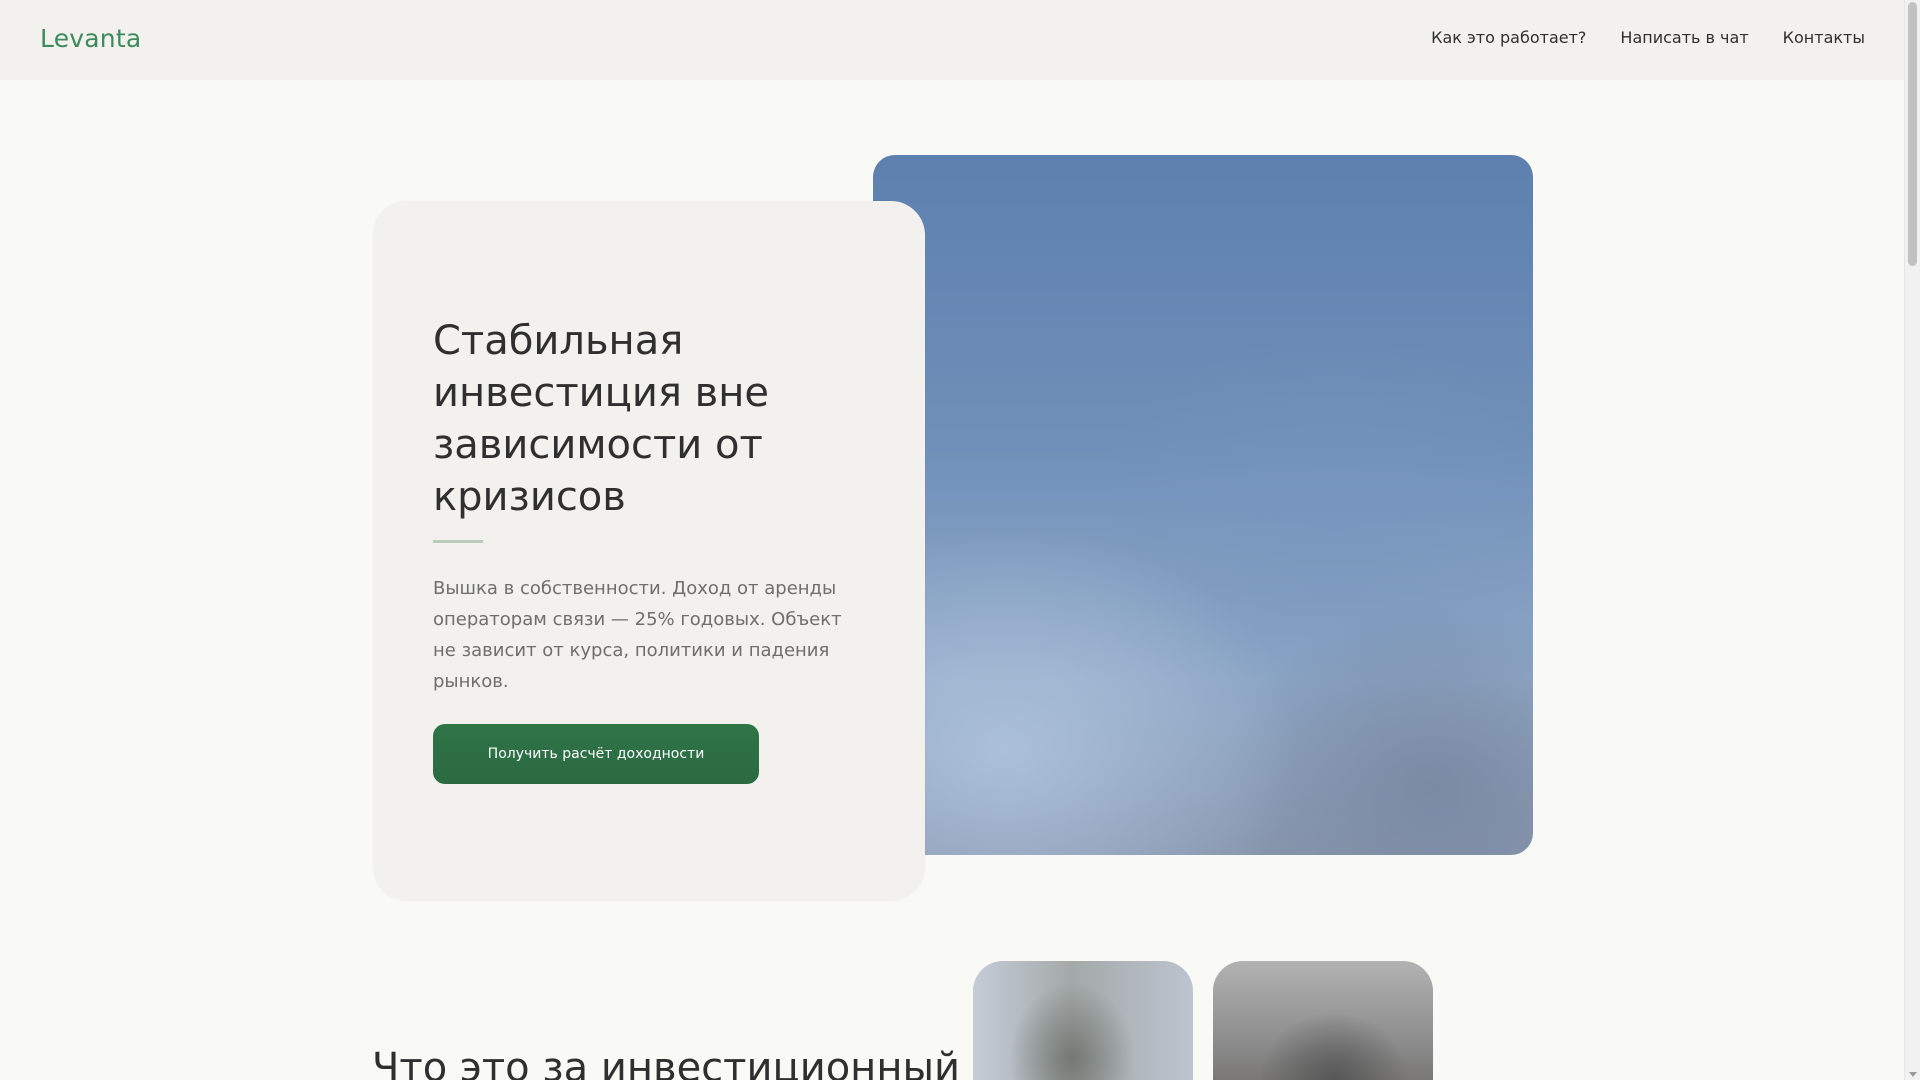  I want to click on scroll-down-arrow-icon, so click(1913, 1074).